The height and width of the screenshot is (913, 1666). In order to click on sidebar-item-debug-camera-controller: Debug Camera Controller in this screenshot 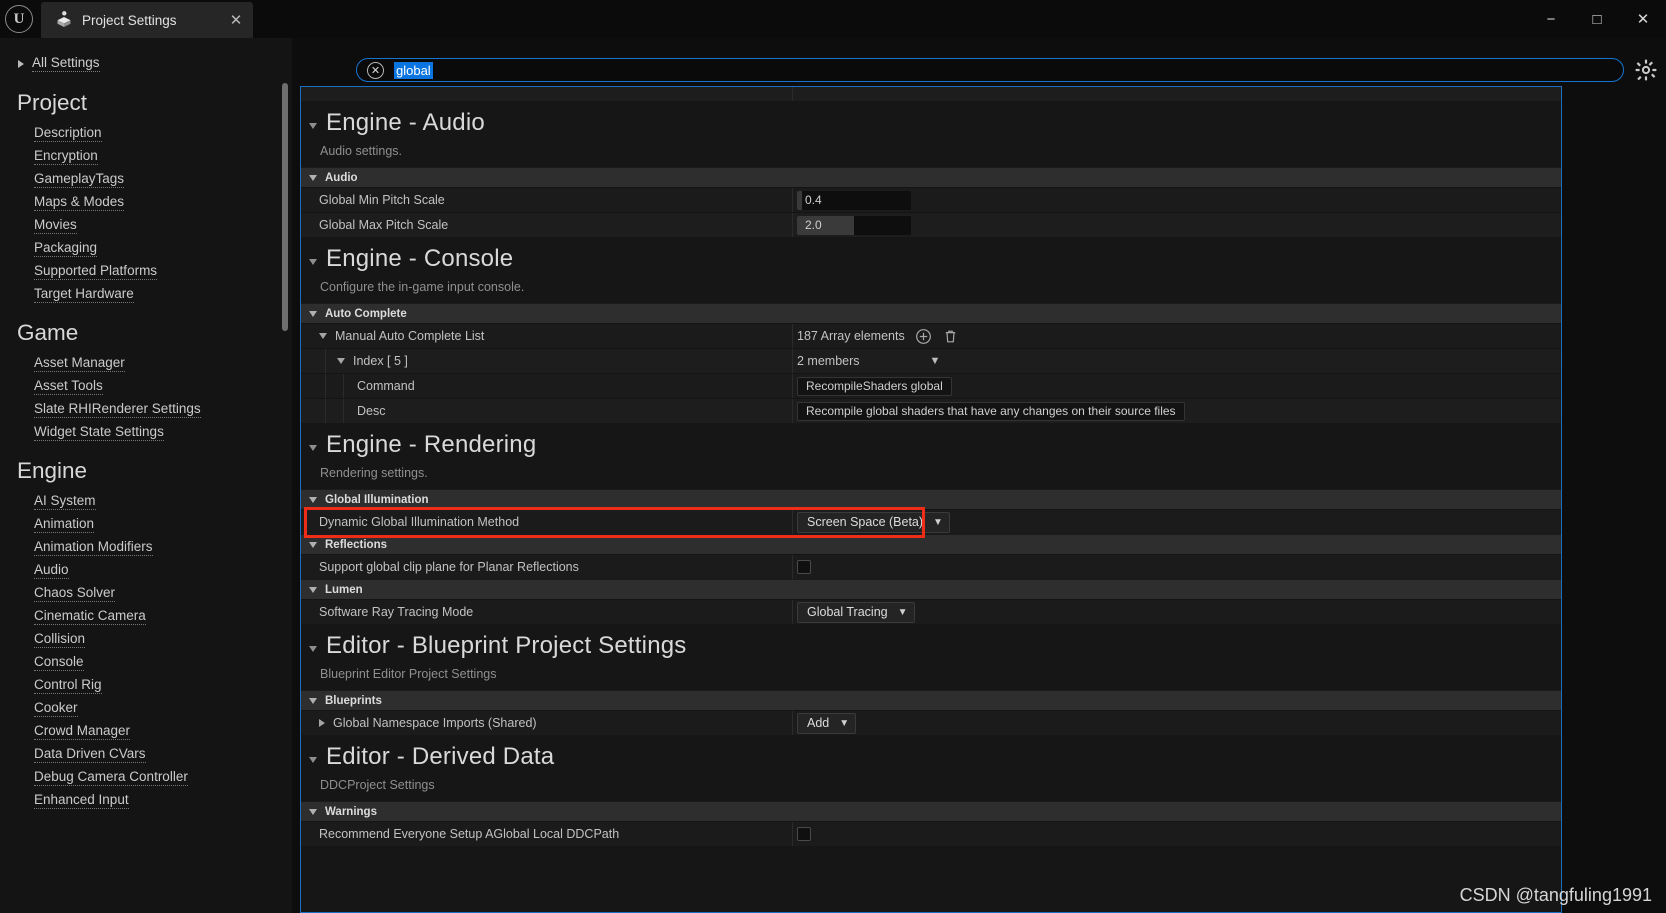, I will do `click(146, 776)`.